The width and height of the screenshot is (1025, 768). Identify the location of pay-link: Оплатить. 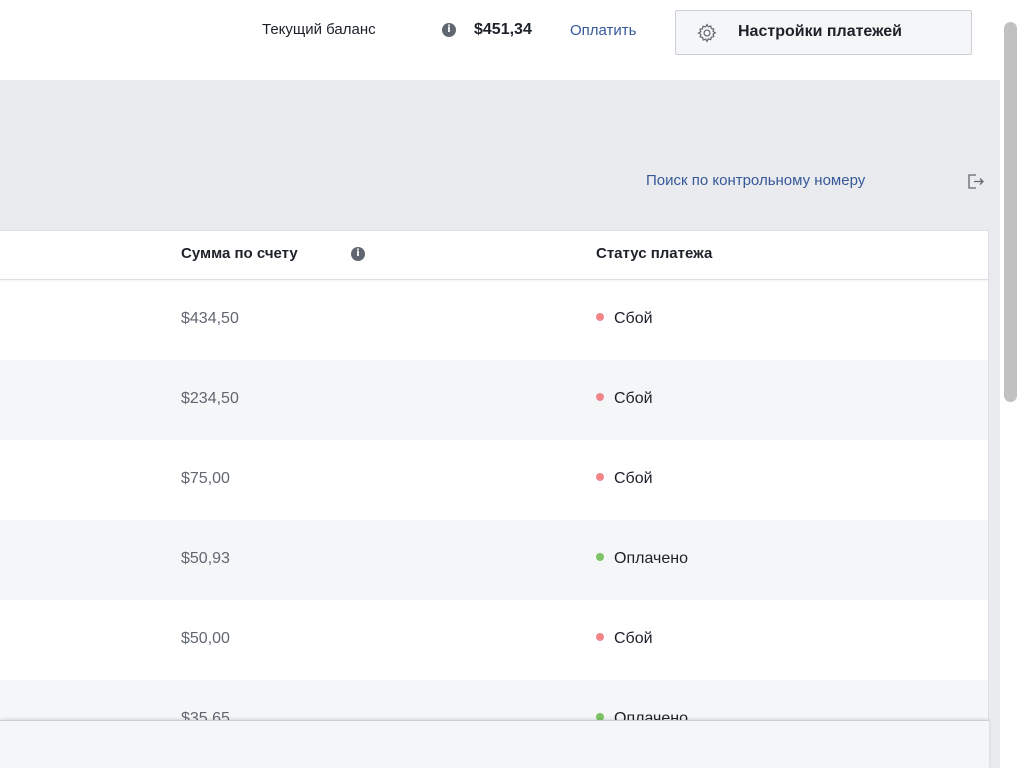
(603, 30).